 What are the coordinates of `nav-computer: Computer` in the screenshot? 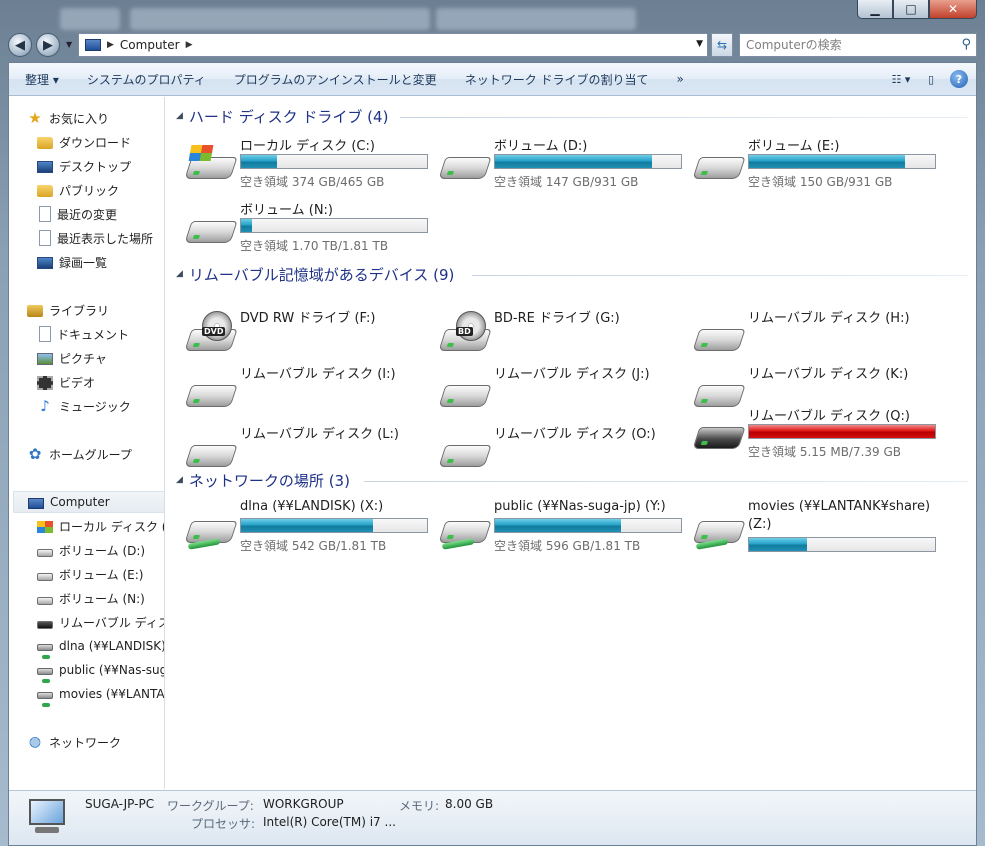 It's located at (88, 502).